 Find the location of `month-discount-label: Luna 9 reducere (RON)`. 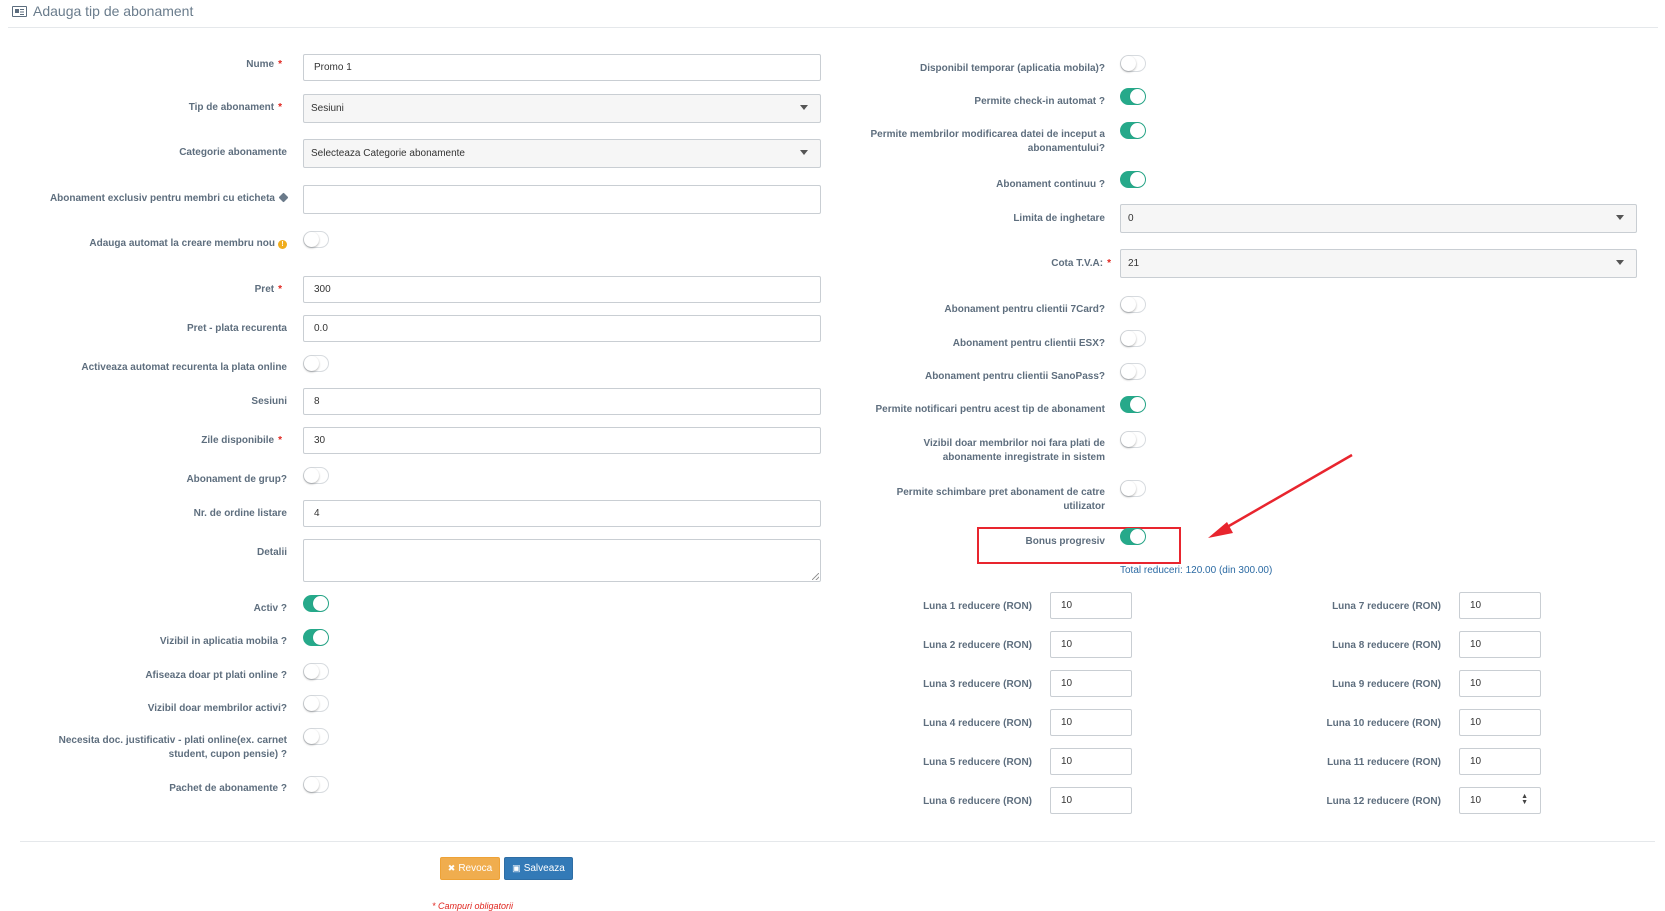

month-discount-label: Luna 9 reducere (RON) is located at coordinates (1386, 684).